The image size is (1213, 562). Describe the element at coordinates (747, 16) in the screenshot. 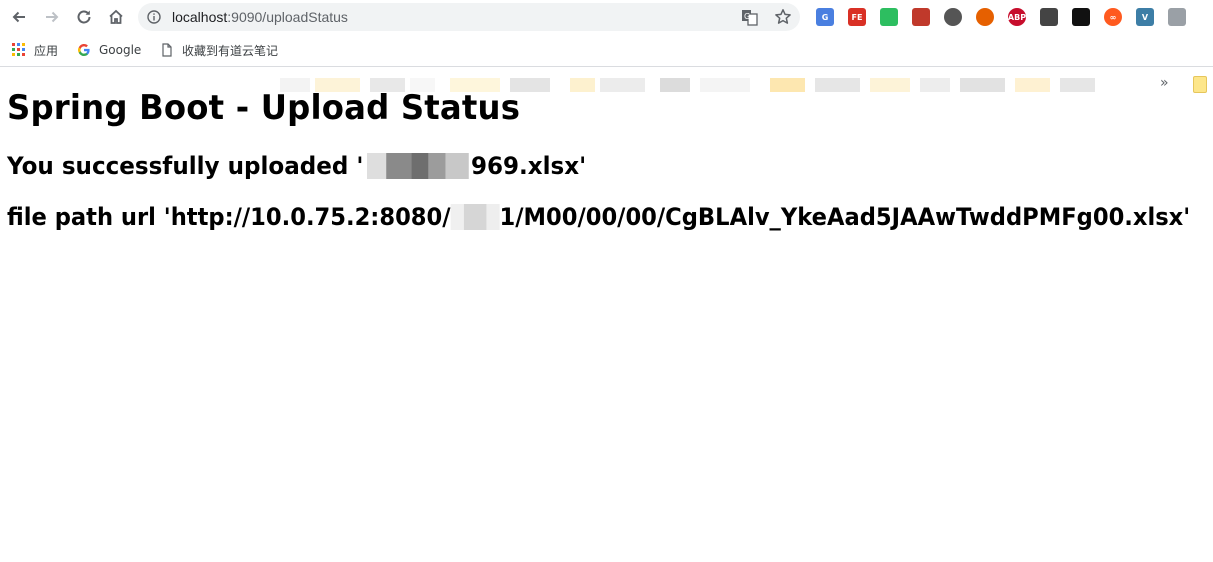

I see `svg-text: G` at that location.